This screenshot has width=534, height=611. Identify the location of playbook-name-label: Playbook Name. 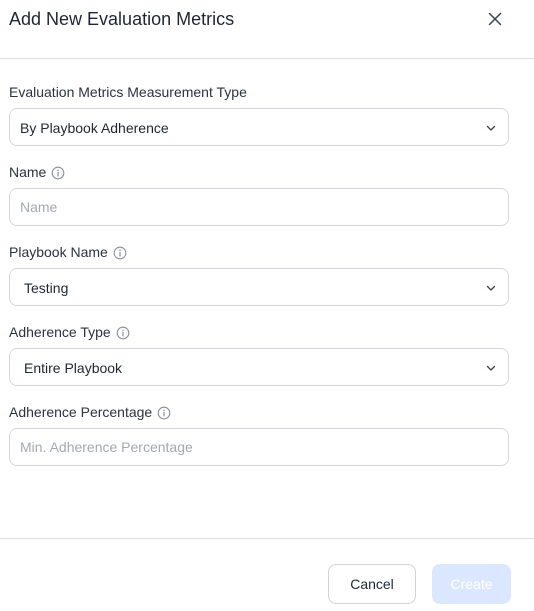
(68, 252).